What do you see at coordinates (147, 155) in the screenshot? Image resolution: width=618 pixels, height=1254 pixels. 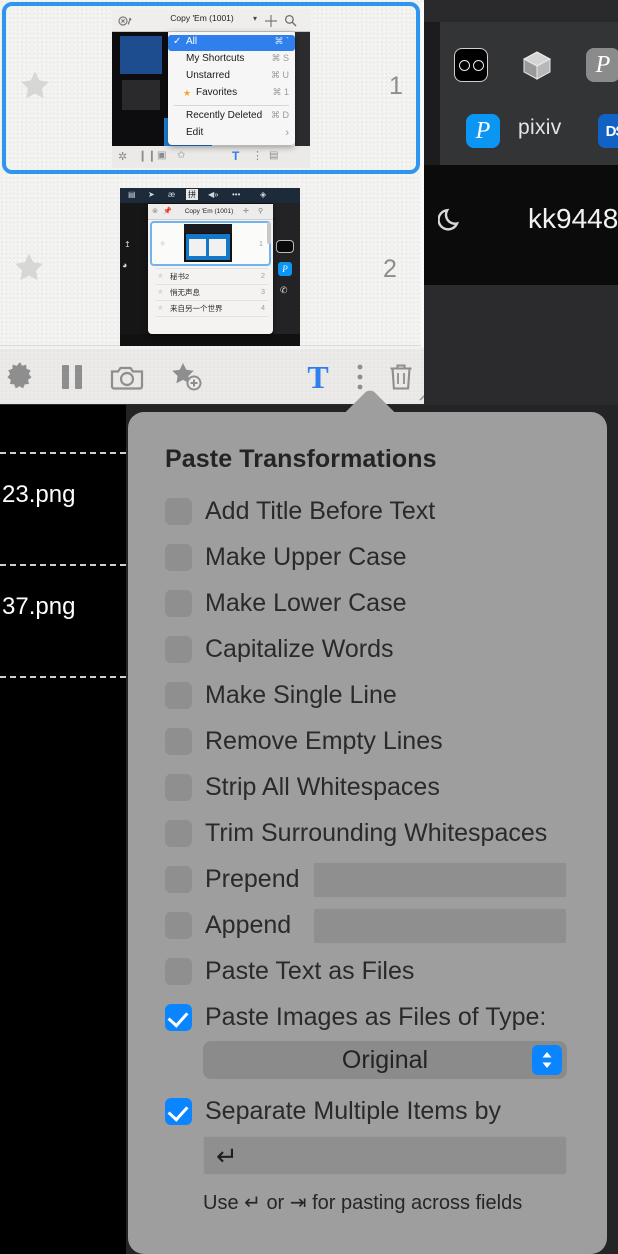 I see `pause-icon: ❙❙` at bounding box center [147, 155].